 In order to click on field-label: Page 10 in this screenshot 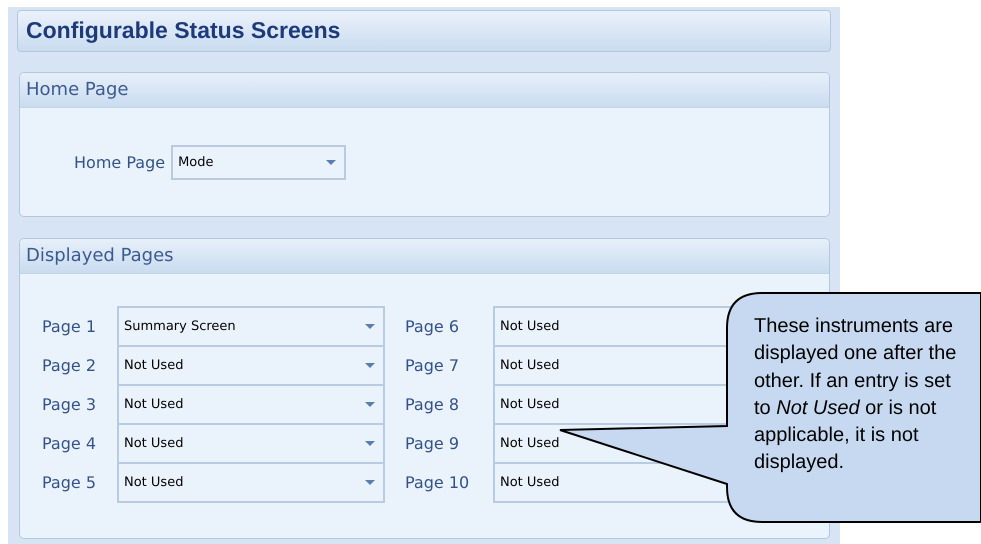, I will do `click(437, 482)`.